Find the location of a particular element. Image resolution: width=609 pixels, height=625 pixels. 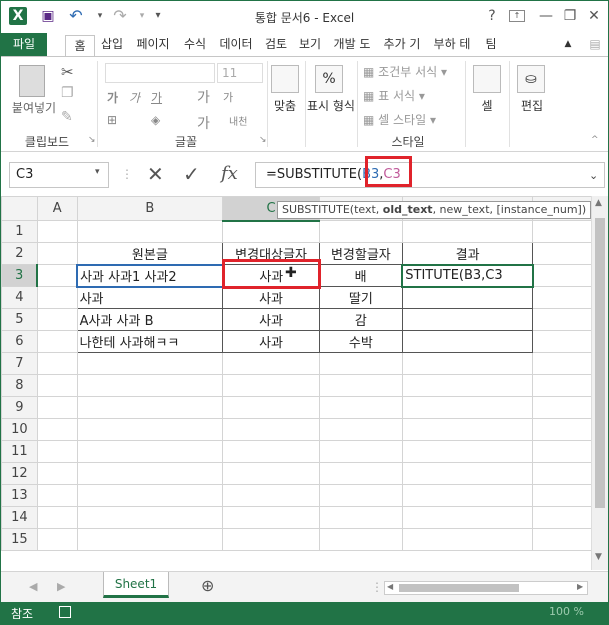

fill-color-button: ◈ is located at coordinates (155, 120).